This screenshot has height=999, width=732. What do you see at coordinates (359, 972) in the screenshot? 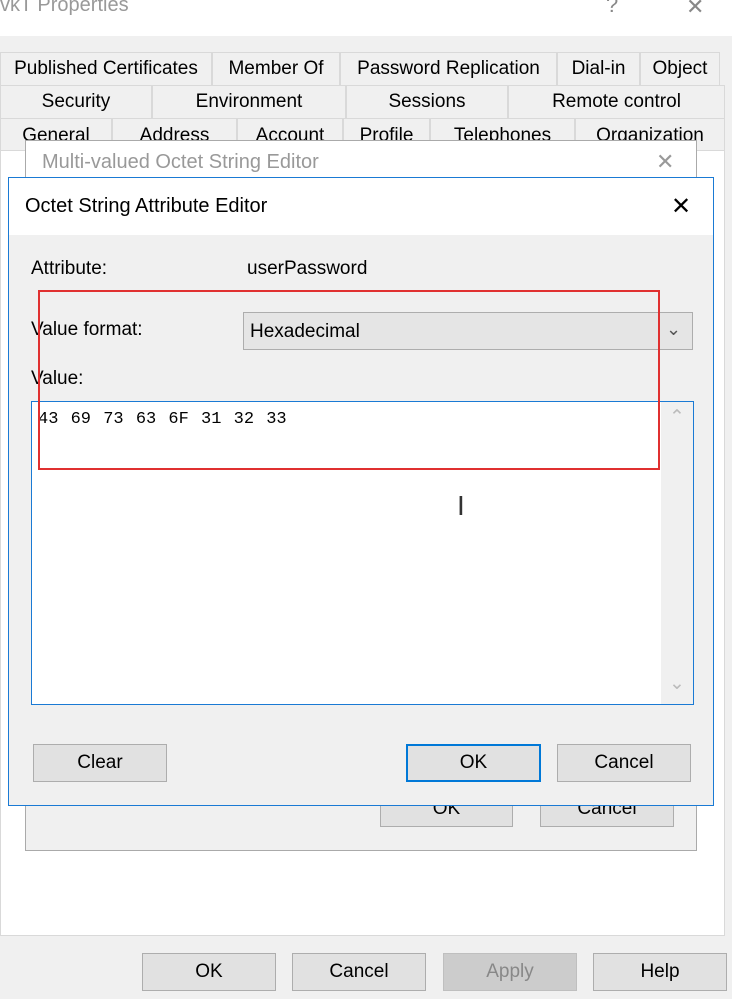
I see `properties-cancel-button: Cancel` at bounding box center [359, 972].